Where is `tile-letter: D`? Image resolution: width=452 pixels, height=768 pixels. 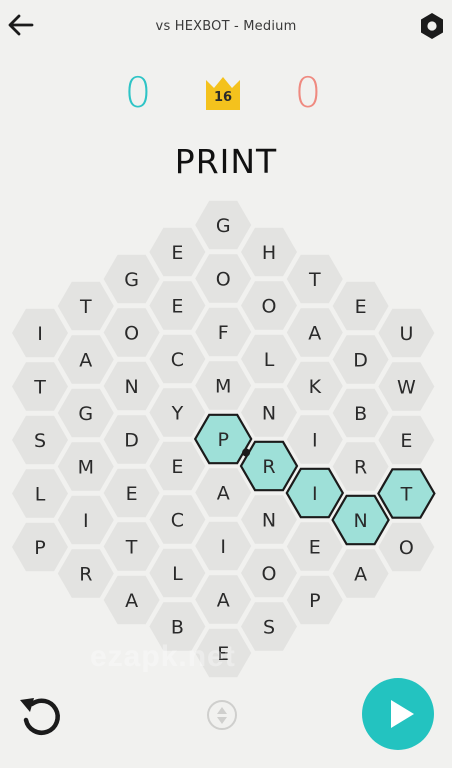
tile-letter: D is located at coordinates (131, 441).